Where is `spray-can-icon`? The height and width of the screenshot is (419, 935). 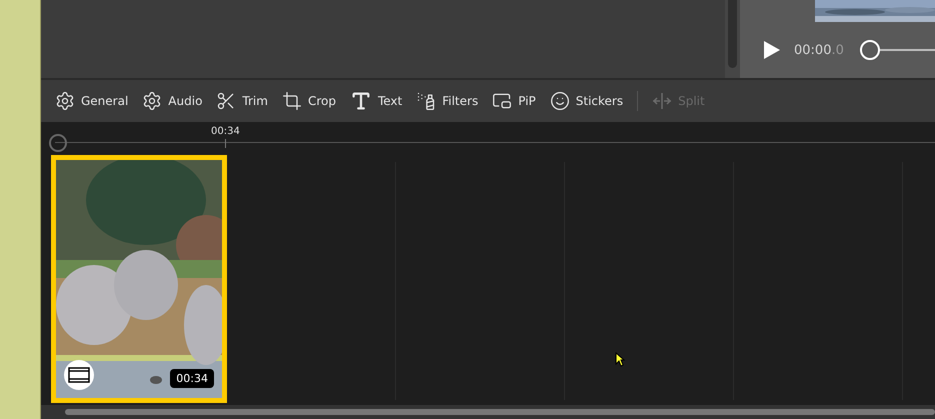 spray-can-icon is located at coordinates (426, 101).